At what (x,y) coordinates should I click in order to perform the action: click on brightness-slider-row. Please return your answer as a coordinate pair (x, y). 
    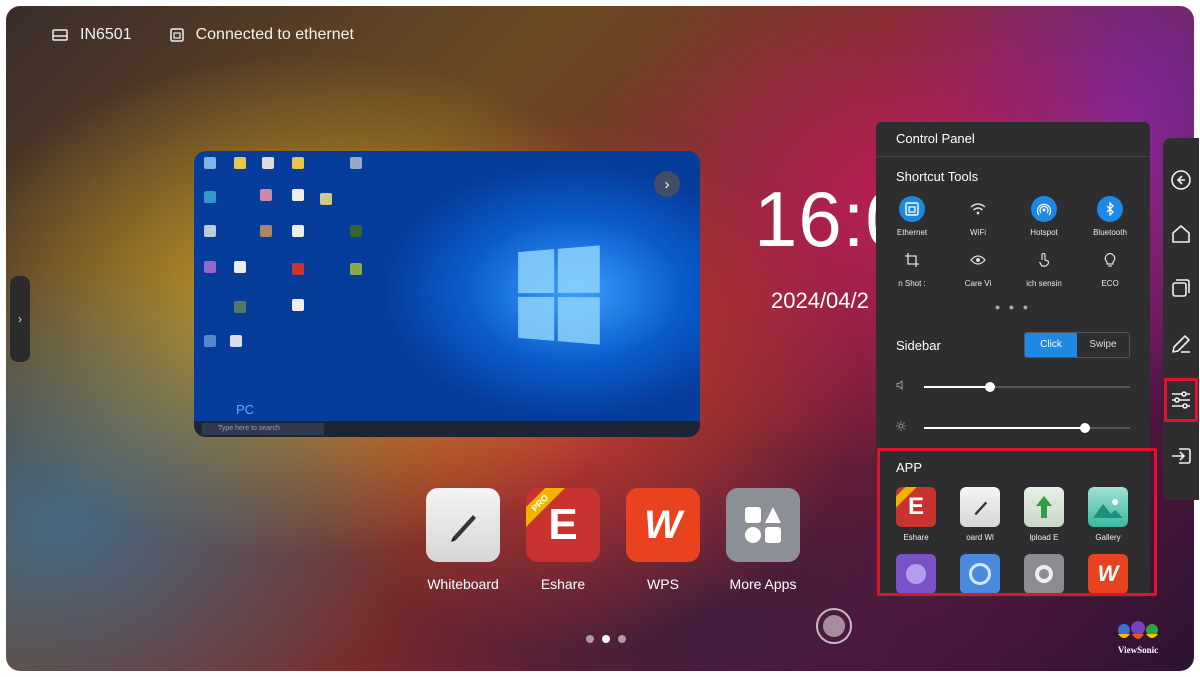
    Looking at the image, I should click on (1013, 427).